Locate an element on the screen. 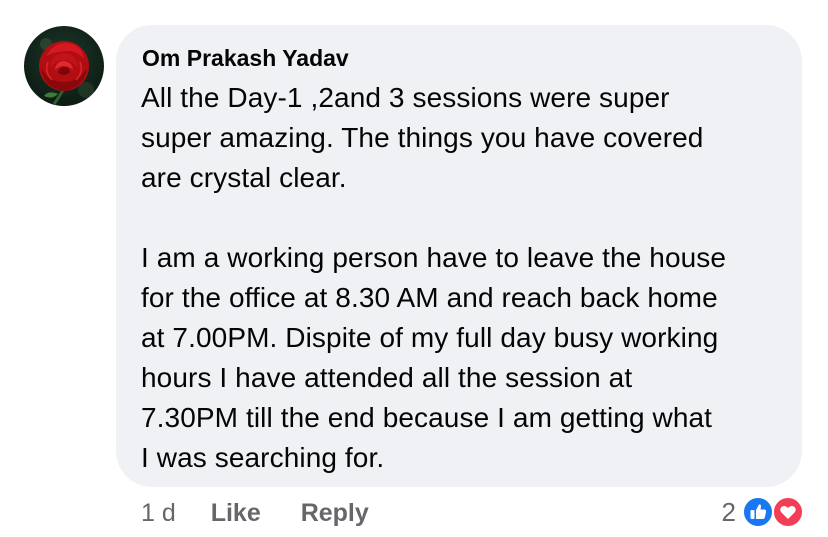 The width and height of the screenshot is (828, 537). like-reaction-icon is located at coordinates (758, 512).